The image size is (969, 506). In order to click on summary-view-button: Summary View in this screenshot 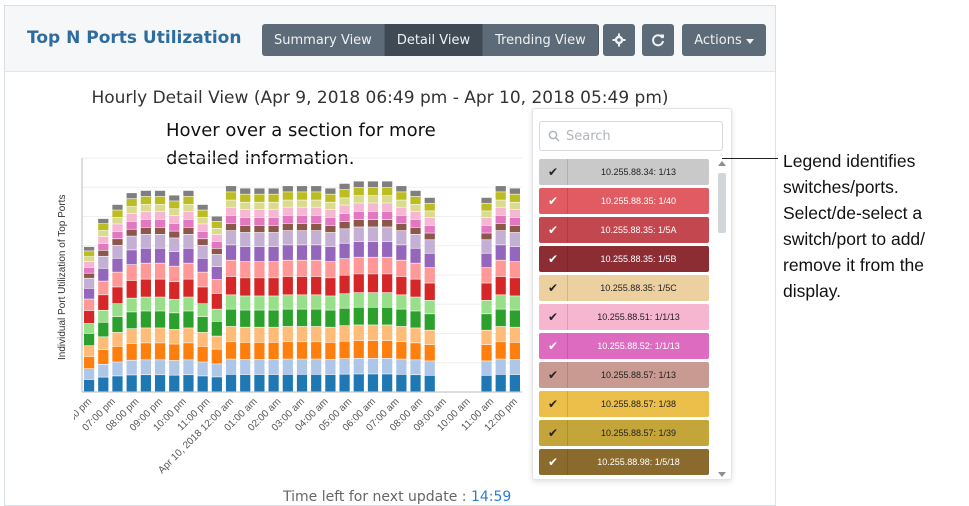, I will do `click(323, 40)`.